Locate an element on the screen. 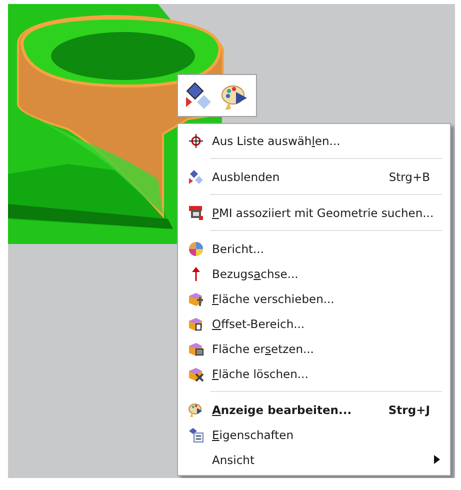 Image resolution: width=461 pixels, height=490 pixels. menu-item: Eigenschaften is located at coordinates (314, 434).